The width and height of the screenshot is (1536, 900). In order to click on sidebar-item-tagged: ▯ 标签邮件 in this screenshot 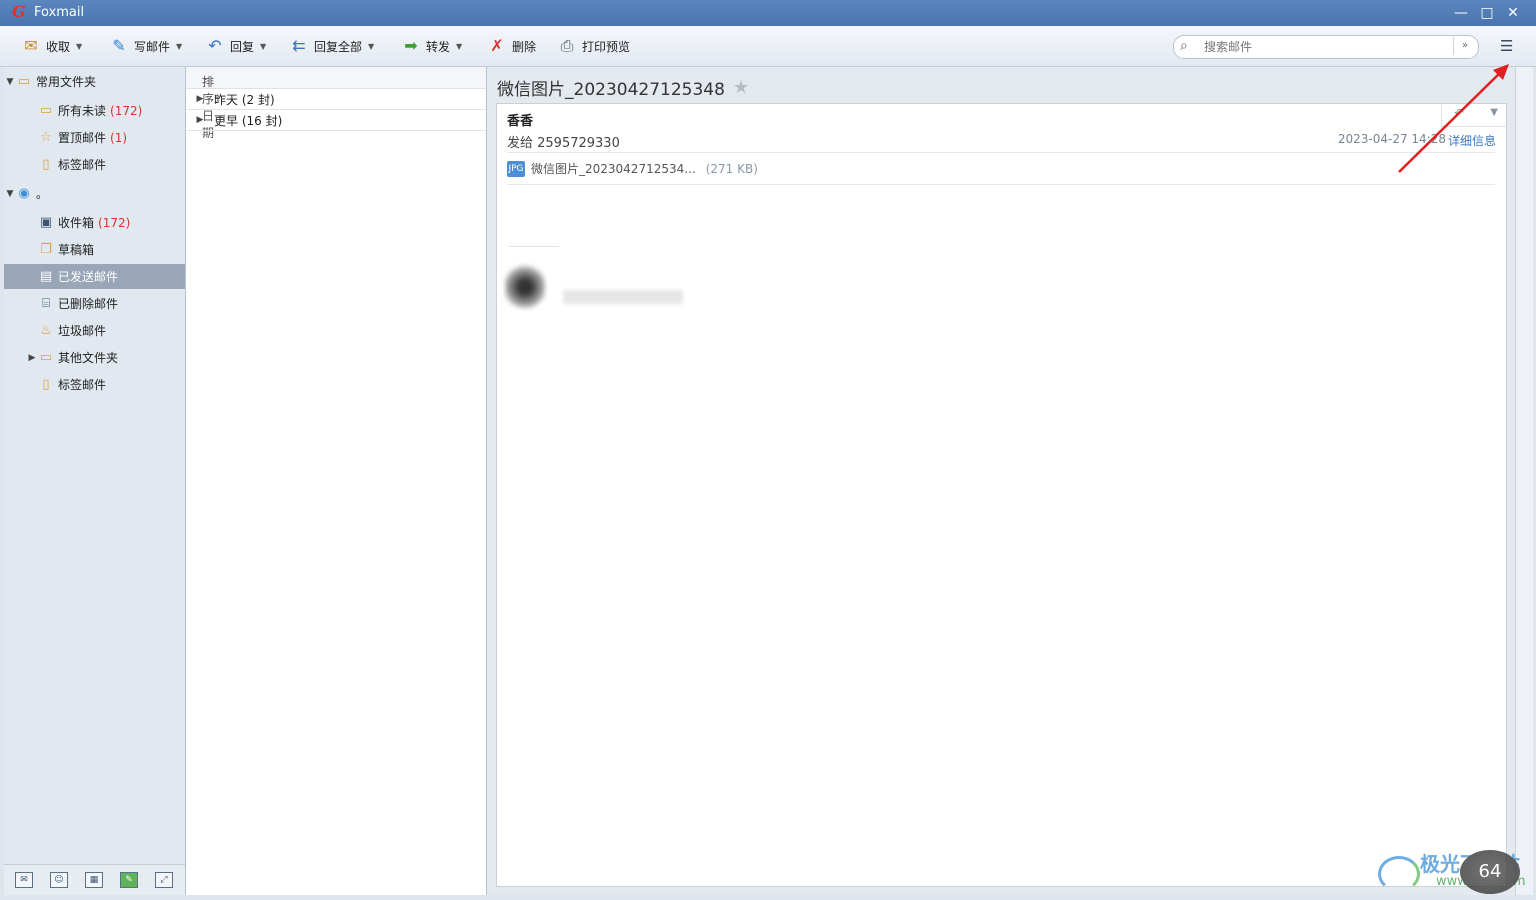, I will do `click(94, 164)`.